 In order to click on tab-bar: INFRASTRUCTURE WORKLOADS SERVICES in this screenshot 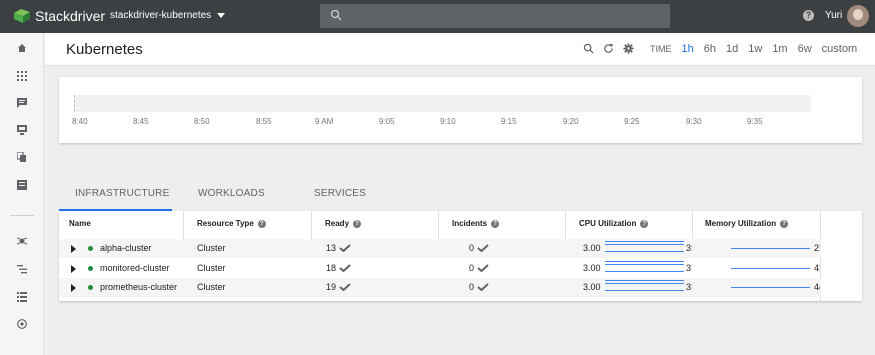, I will do `click(460, 196)`.